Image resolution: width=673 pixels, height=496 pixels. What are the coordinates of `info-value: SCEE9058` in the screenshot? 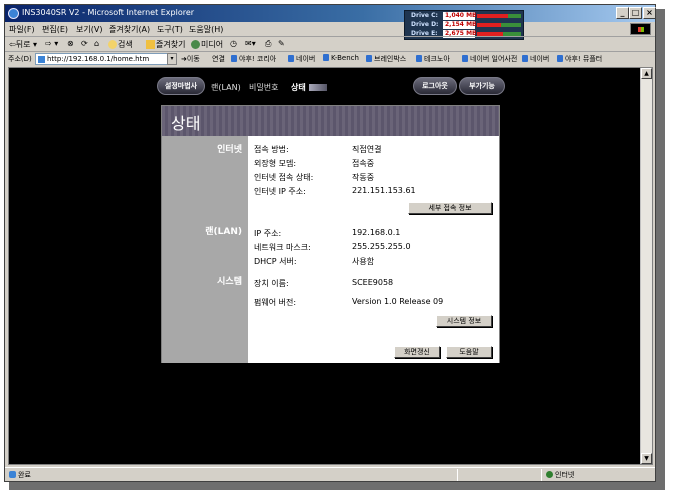 It's located at (373, 282).